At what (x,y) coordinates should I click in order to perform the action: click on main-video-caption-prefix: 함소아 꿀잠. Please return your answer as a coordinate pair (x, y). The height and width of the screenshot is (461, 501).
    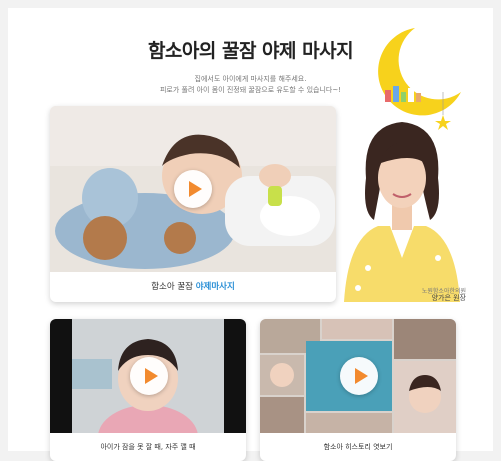
    Looking at the image, I should click on (172, 287).